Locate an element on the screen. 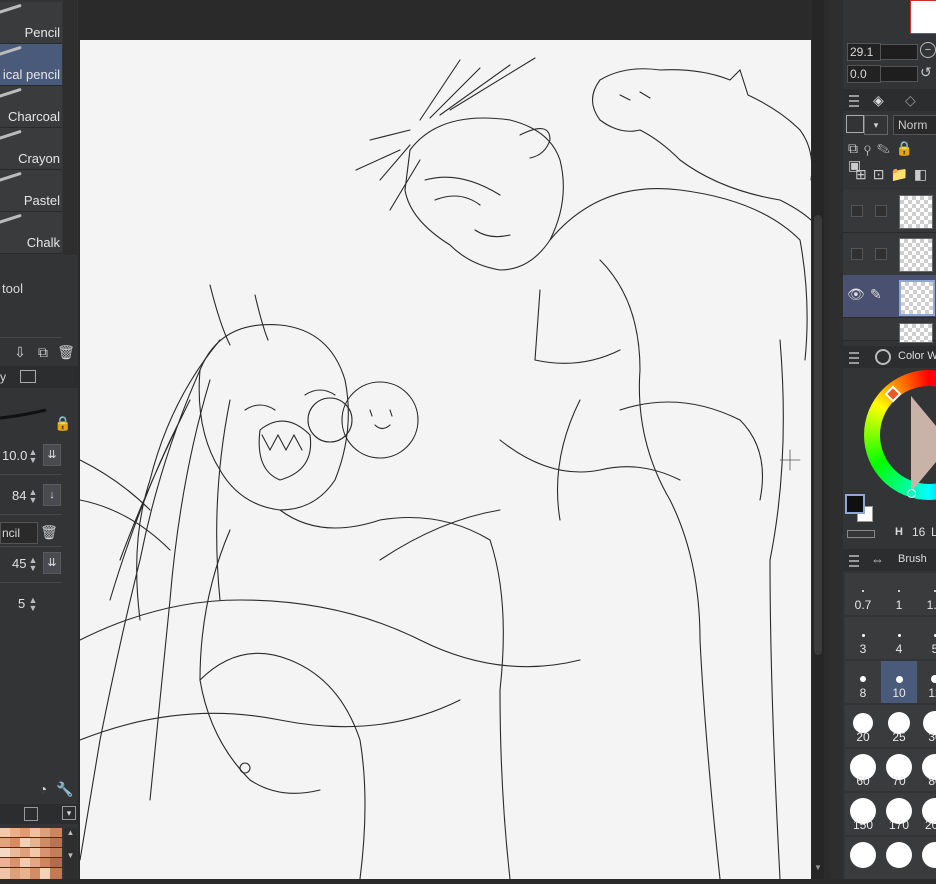 The height and width of the screenshot is (884, 936). brush-size-cell: 80 is located at coordinates (926, 770).